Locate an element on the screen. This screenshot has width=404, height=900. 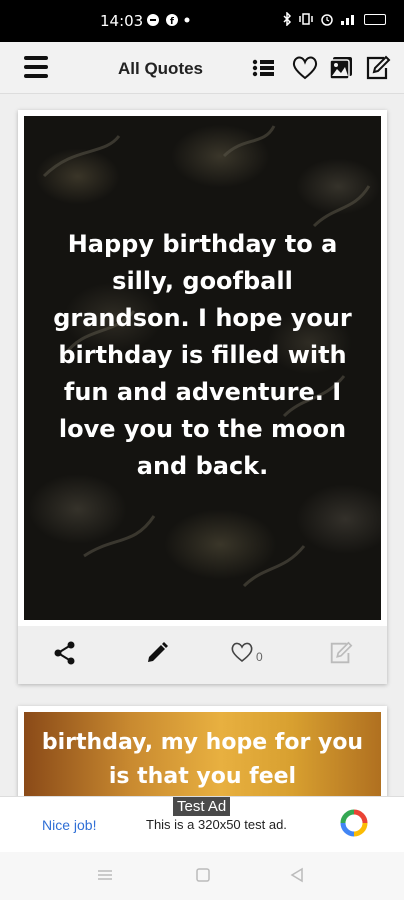
ad-text: This is a 320x50 test ad. is located at coordinates (216, 824).